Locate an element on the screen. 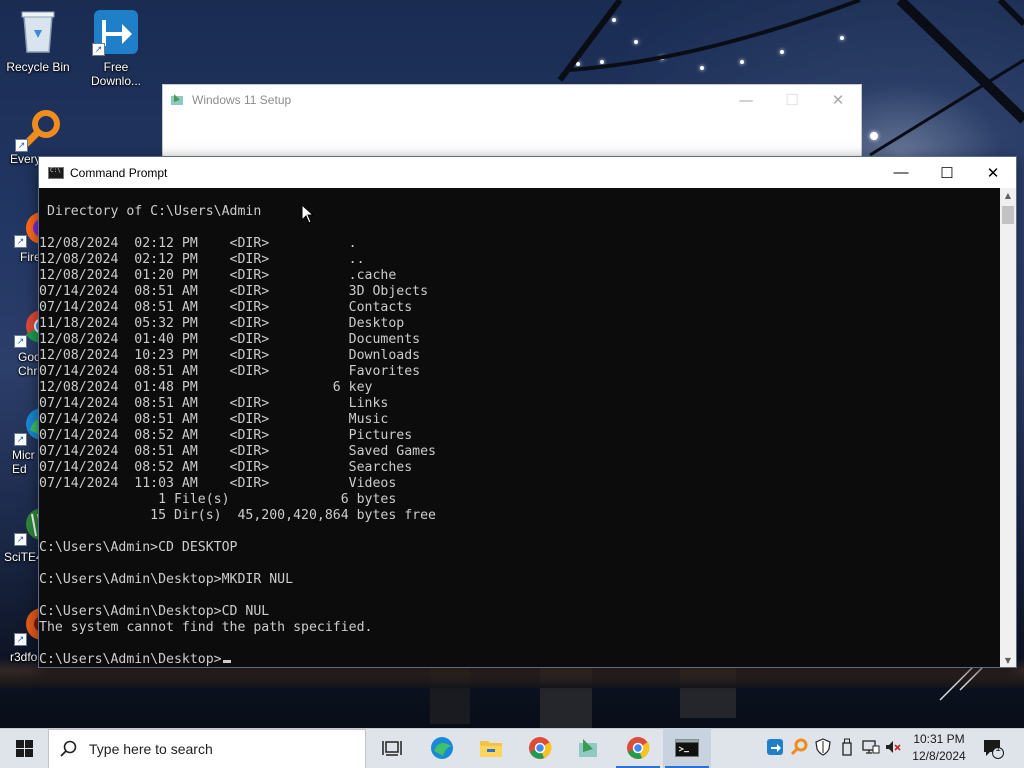 This screenshot has width=1024, height=768. tray-free-download-manager is located at coordinates (775, 747).